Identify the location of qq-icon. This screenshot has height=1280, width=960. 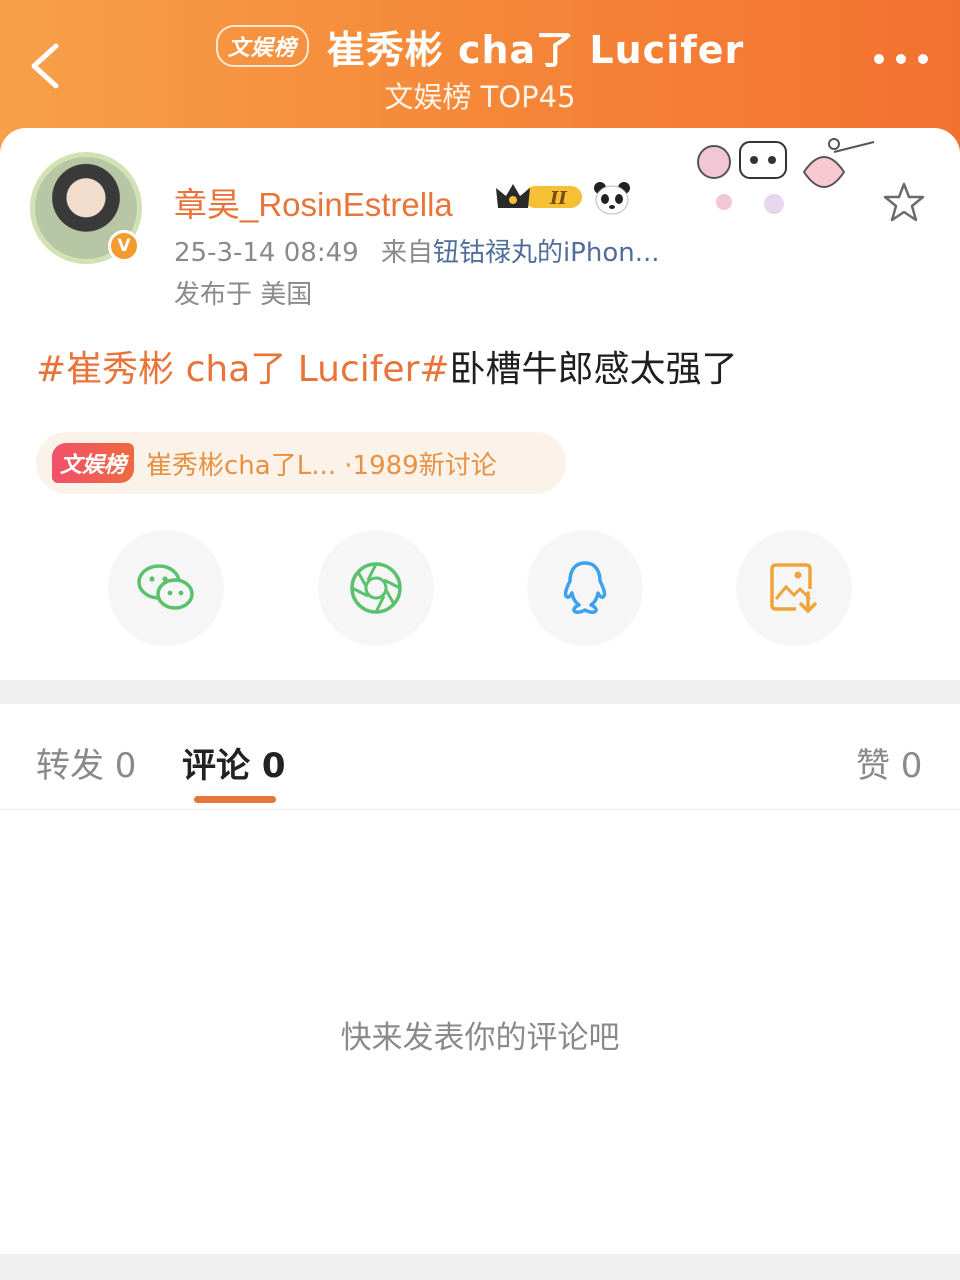
(585, 587).